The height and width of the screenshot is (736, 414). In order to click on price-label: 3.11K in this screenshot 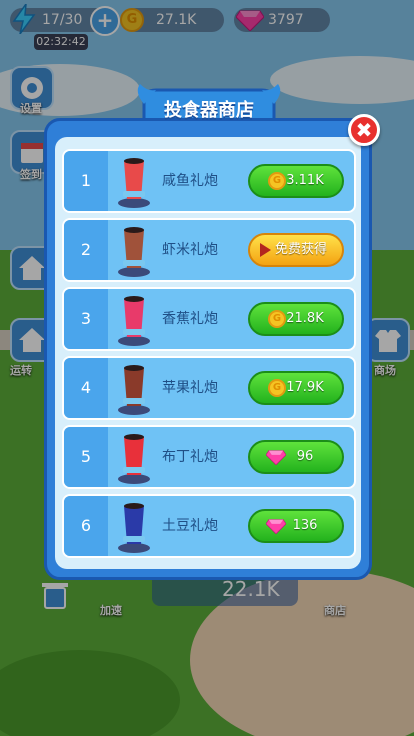, I will do `click(305, 180)`.